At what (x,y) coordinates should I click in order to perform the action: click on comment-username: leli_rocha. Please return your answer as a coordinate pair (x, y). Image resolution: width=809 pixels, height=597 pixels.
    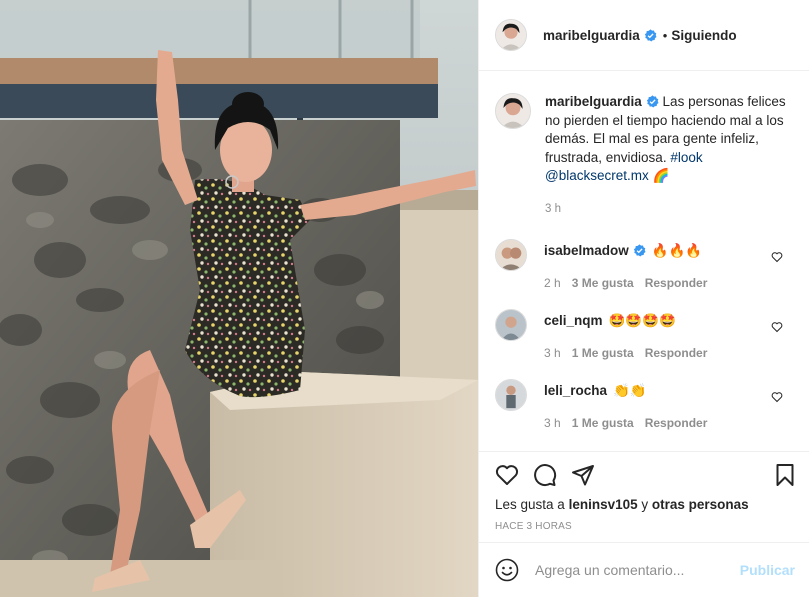
    Looking at the image, I should click on (575, 390).